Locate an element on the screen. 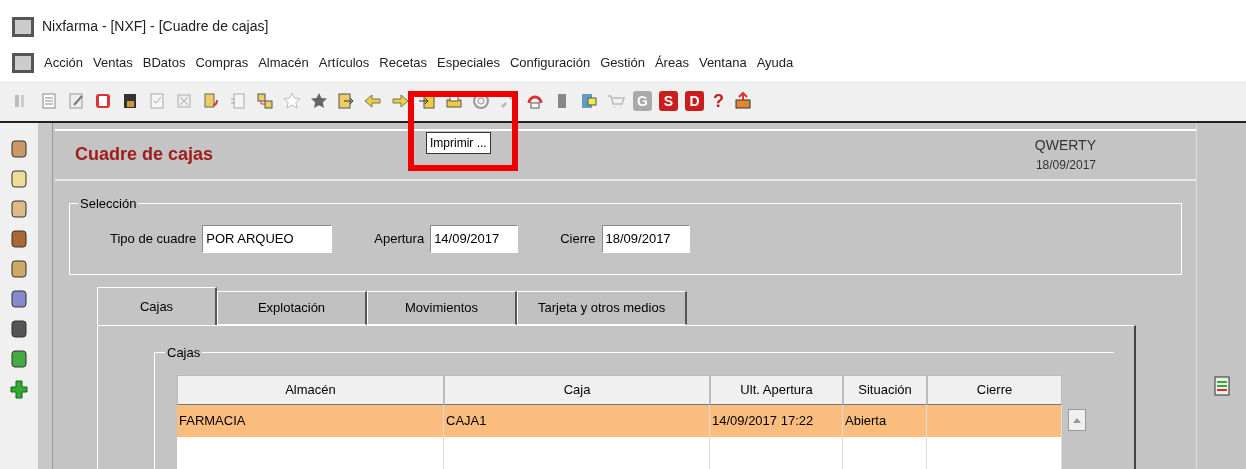 This screenshot has height=469, width=1246. tab: Explotación is located at coordinates (292, 308).